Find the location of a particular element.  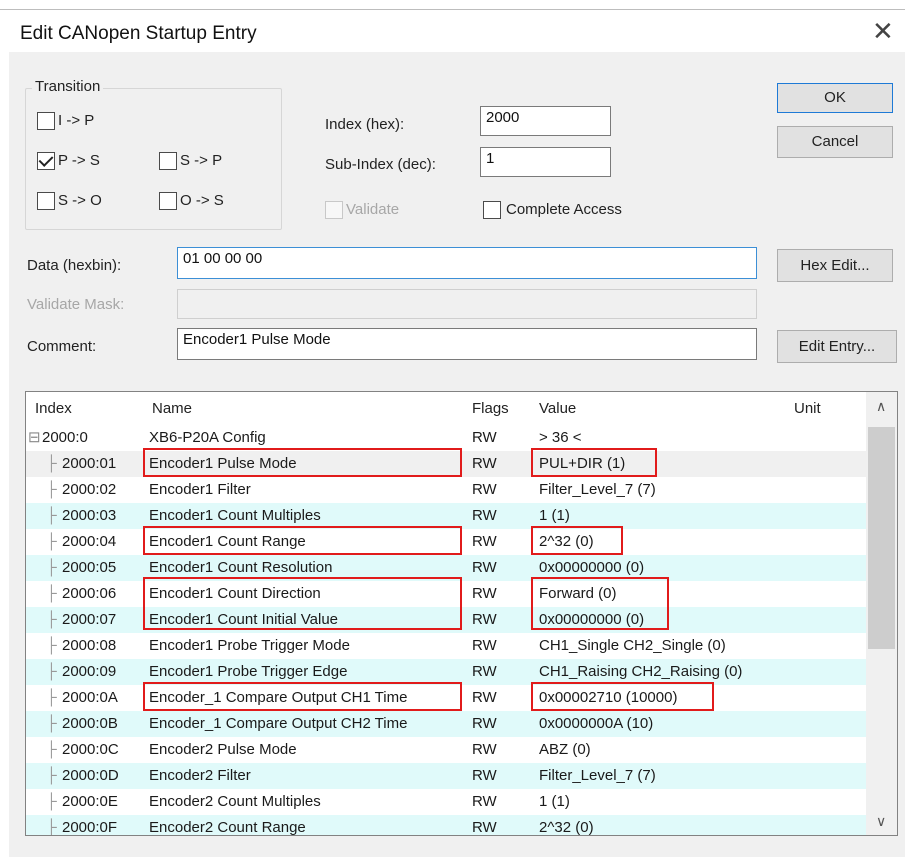

row-value: 2^32 (0) is located at coordinates (566, 827).